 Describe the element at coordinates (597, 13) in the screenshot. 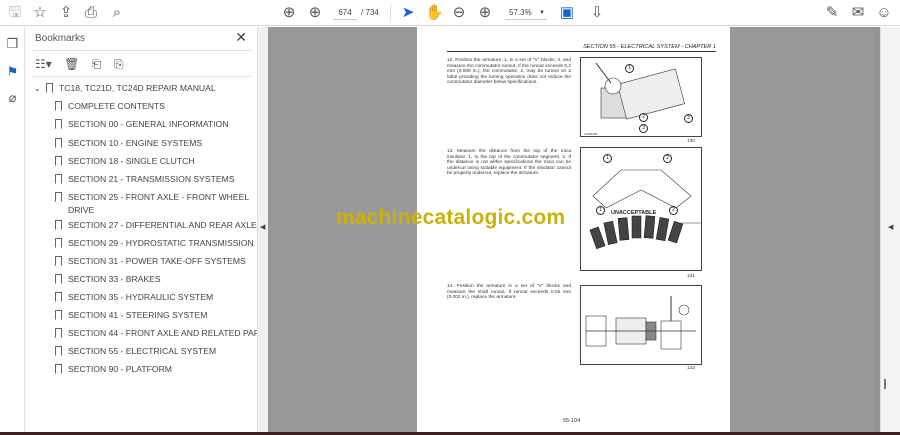

I see `scroll-mode-icon: ⇩` at that location.